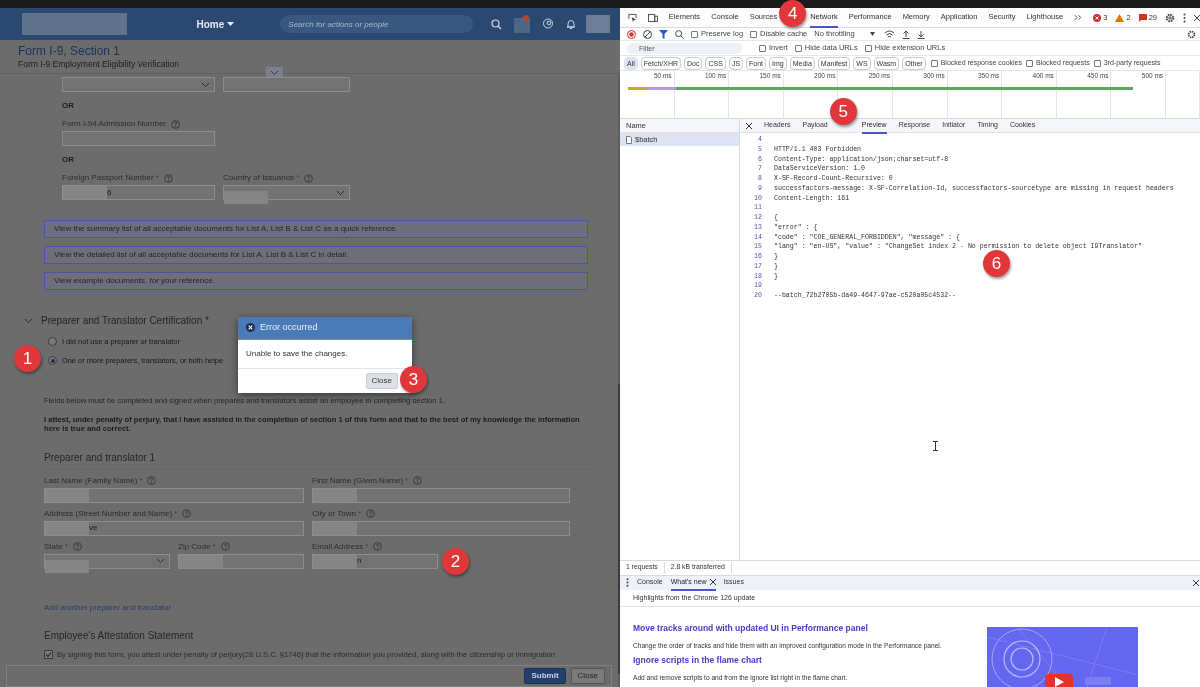  What do you see at coordinates (905, 34) in the screenshot?
I see `upload-icon` at bounding box center [905, 34].